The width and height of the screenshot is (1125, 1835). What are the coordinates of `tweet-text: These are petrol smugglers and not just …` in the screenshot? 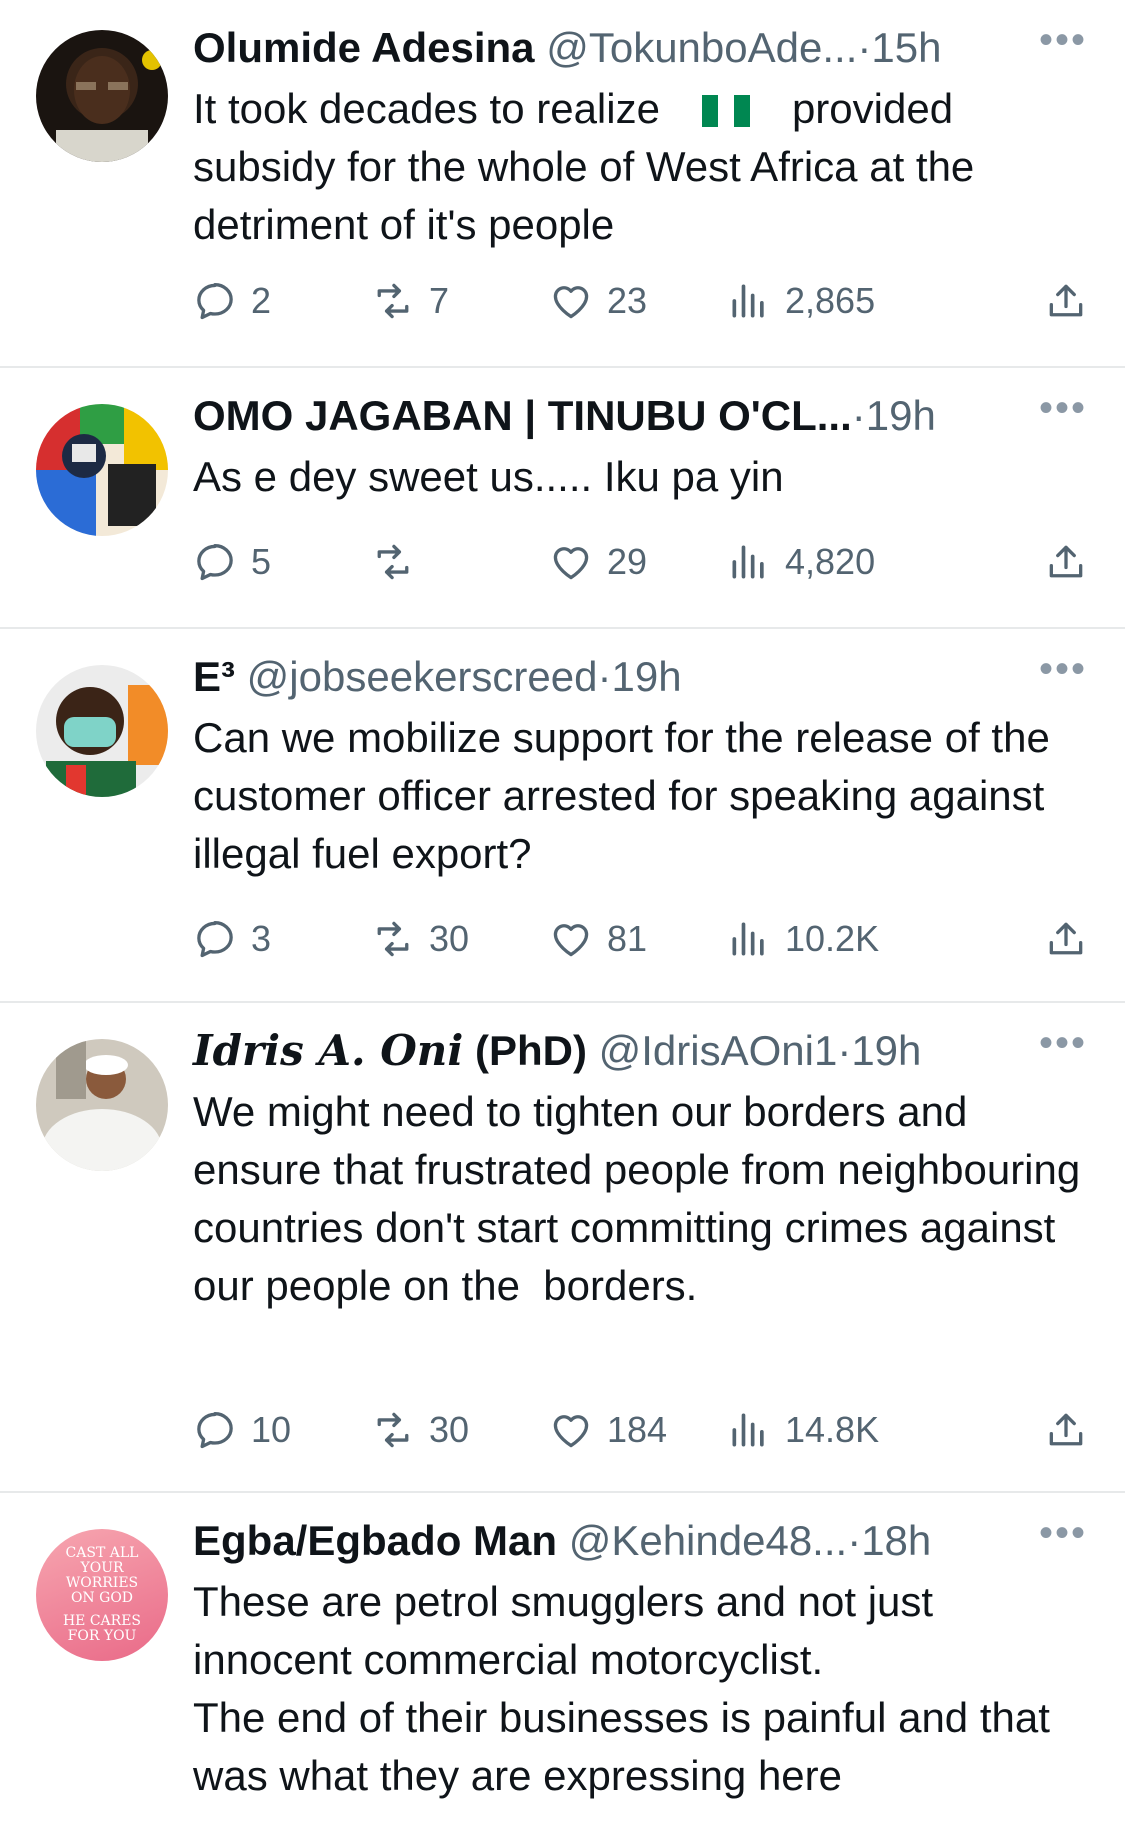 It's located at (621, 1688).